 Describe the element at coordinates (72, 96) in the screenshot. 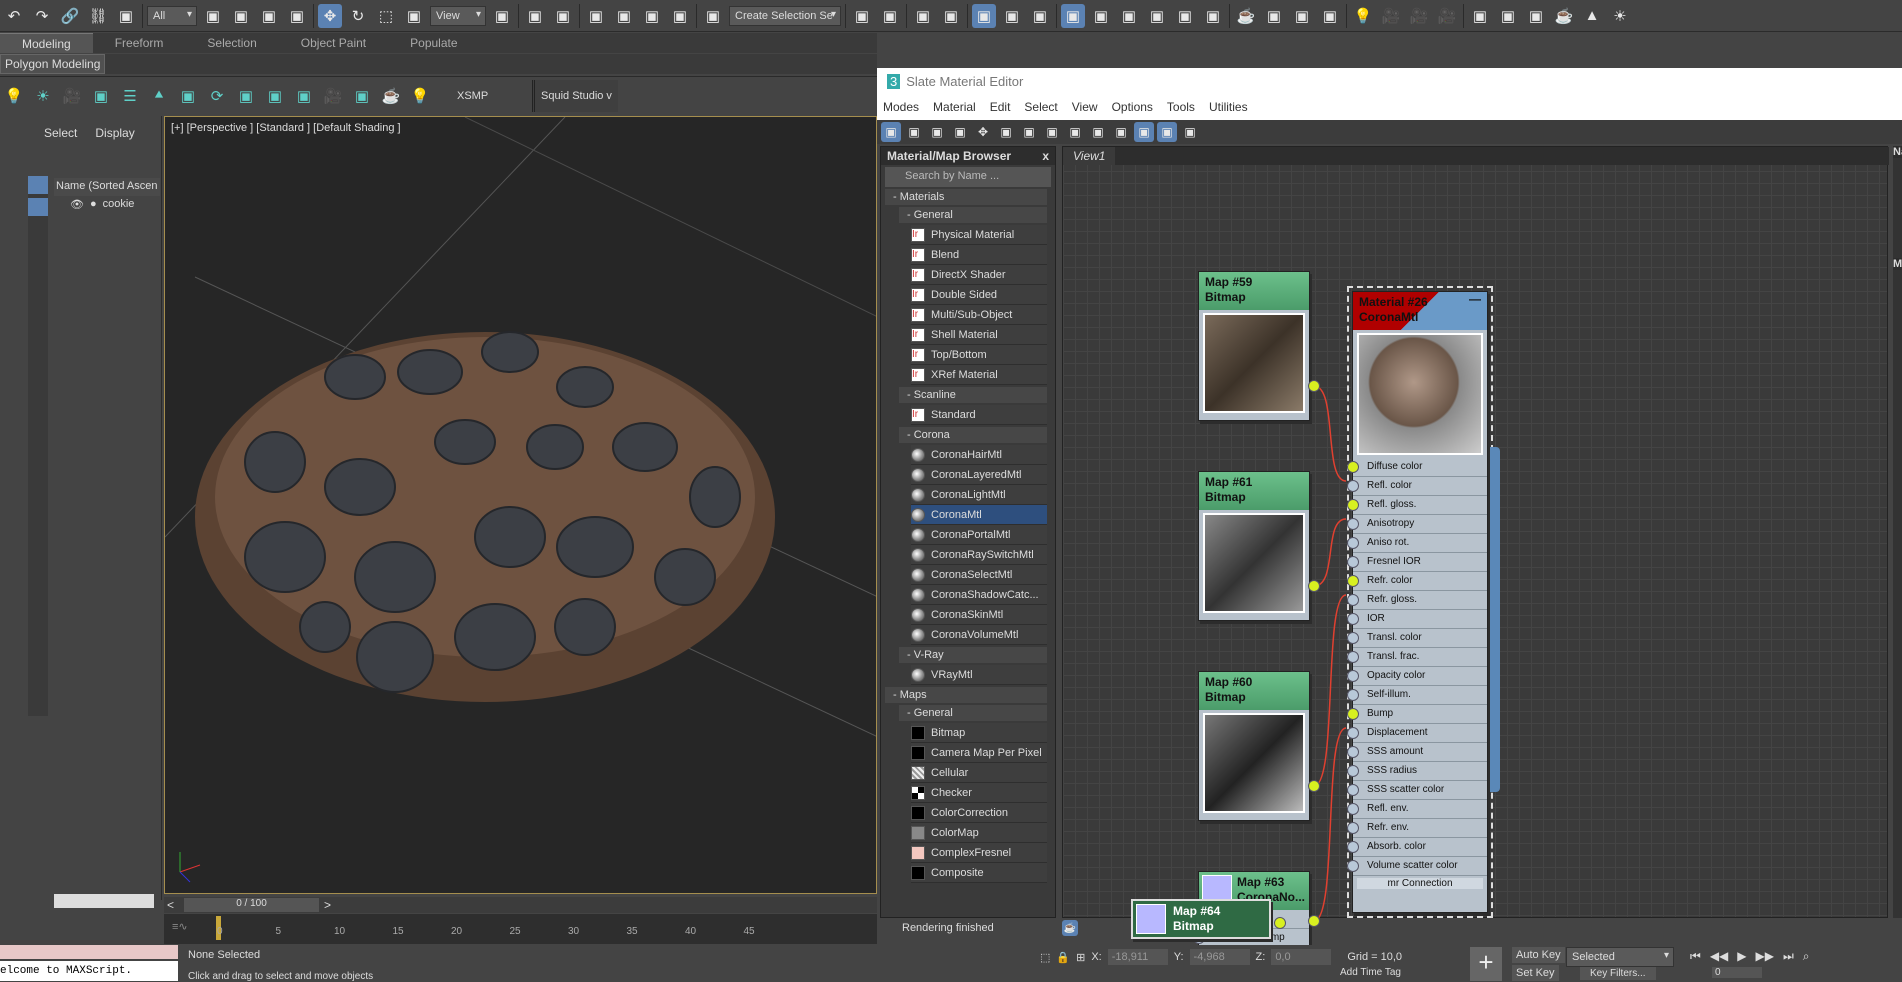

I see `camera-icon: 🎥` at that location.